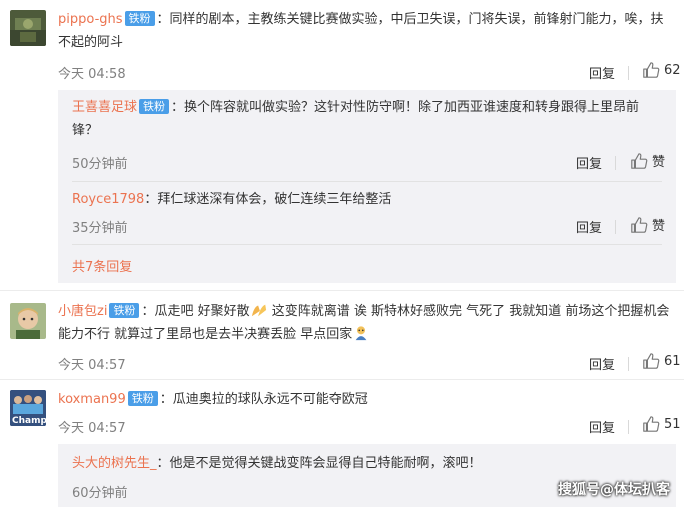  Describe the element at coordinates (661, 424) in the screenshot. I see `like-button: 51` at that location.